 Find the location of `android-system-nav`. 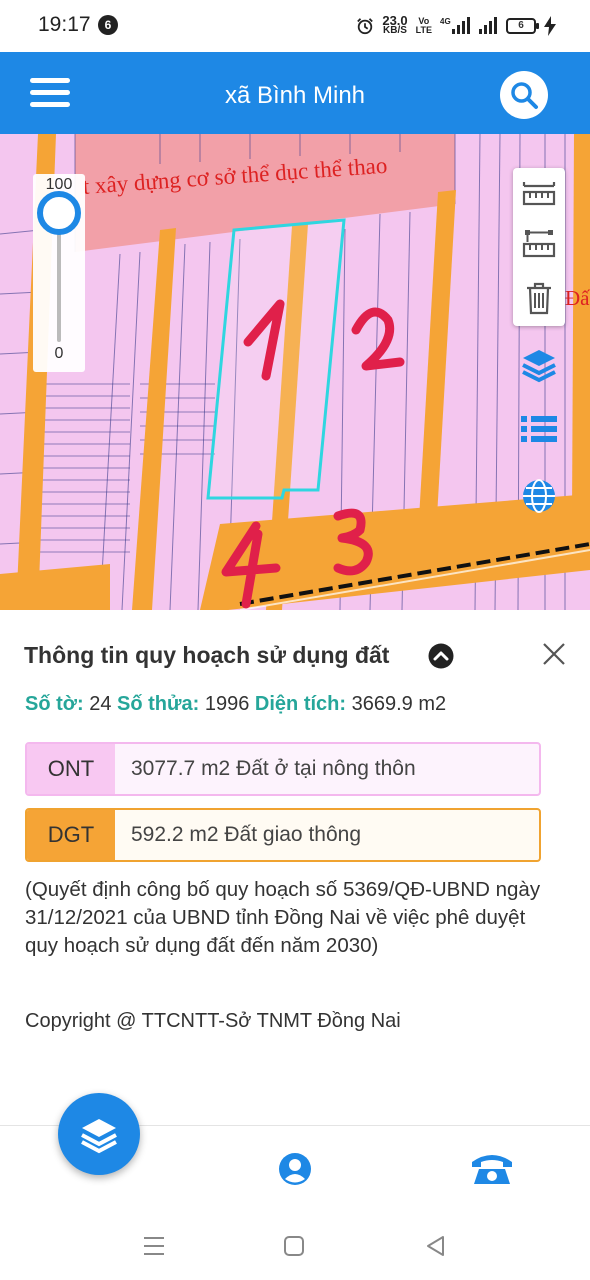

android-system-nav is located at coordinates (295, 1247).